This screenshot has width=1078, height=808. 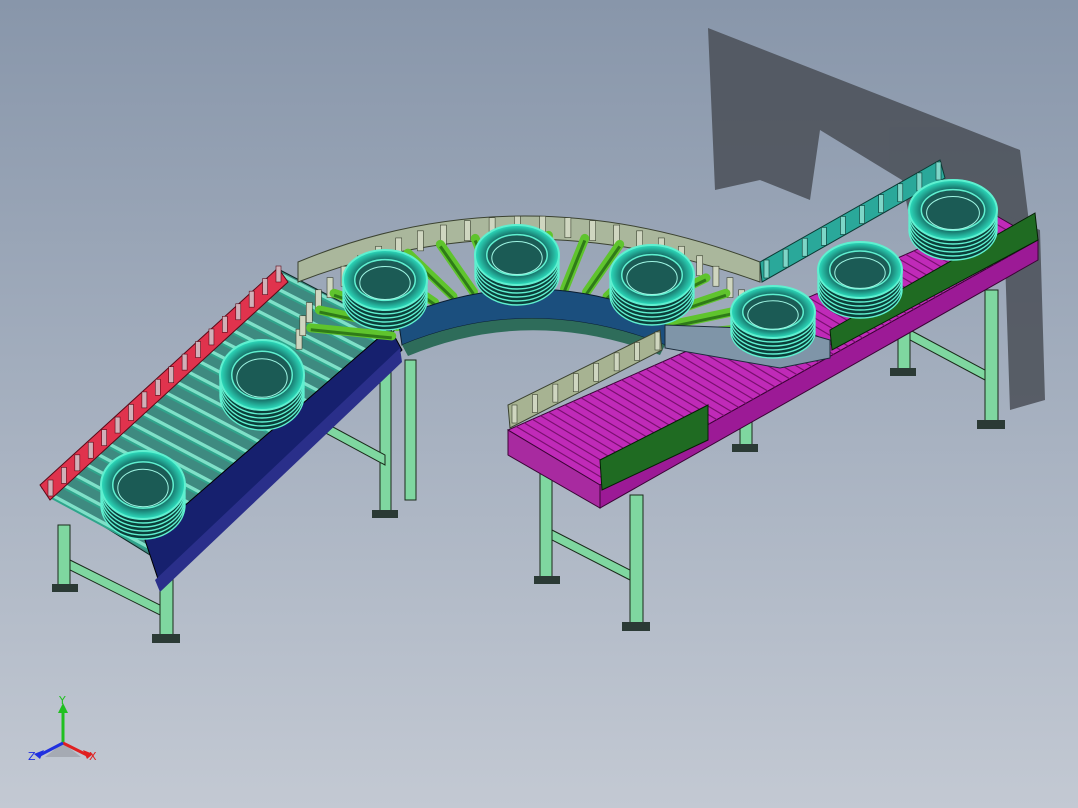 What do you see at coordinates (65, 732) in the screenshot?
I see `coordinate-triad: Y X Z` at bounding box center [65, 732].